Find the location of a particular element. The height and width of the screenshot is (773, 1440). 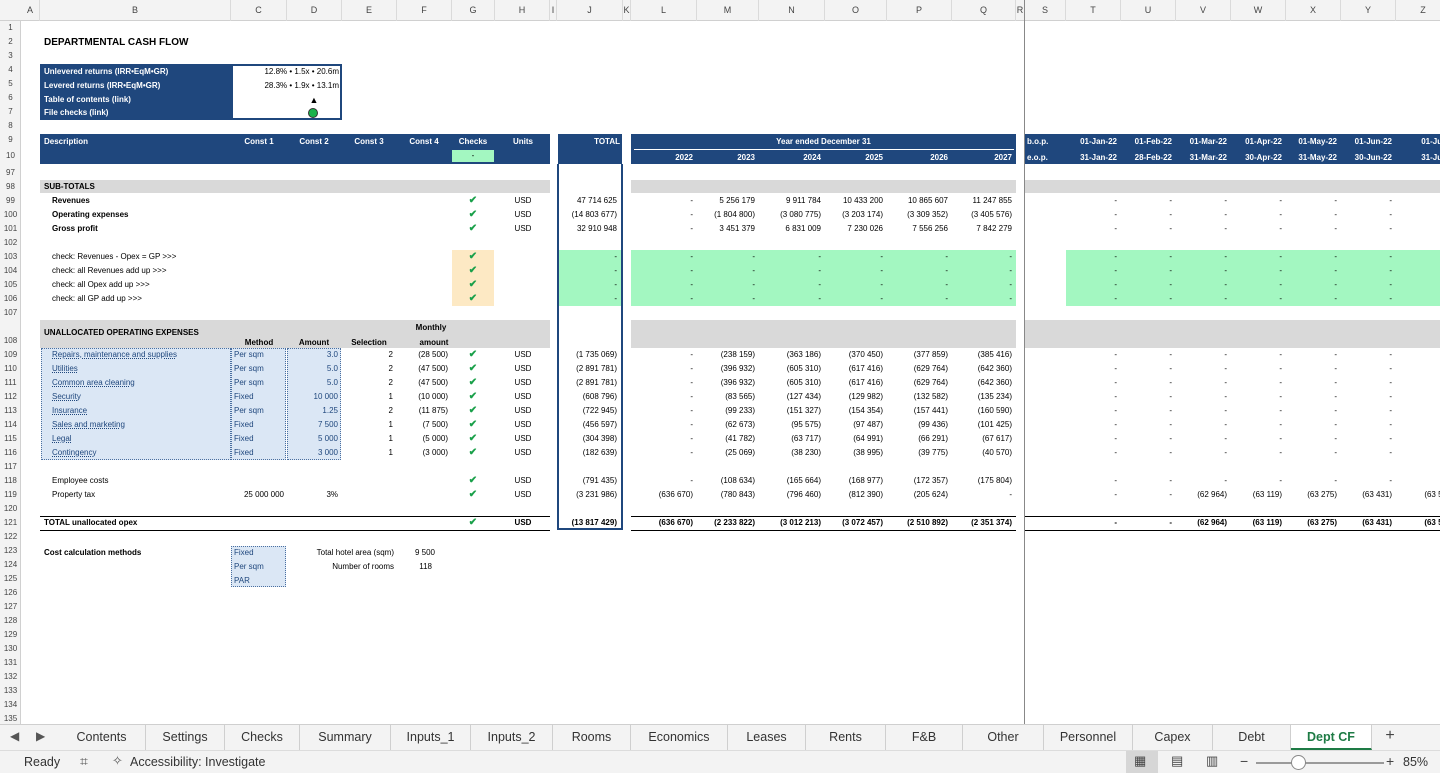

year-value-cell: (780 843) is located at coordinates (726, 495).